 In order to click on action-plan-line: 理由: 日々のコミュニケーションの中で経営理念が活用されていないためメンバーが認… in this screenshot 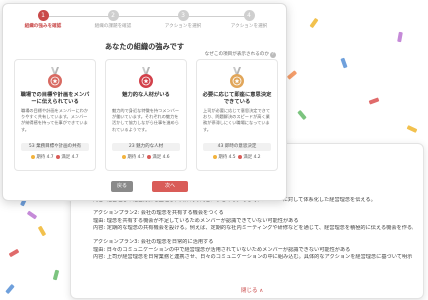, I will do `click(222, 249)`.